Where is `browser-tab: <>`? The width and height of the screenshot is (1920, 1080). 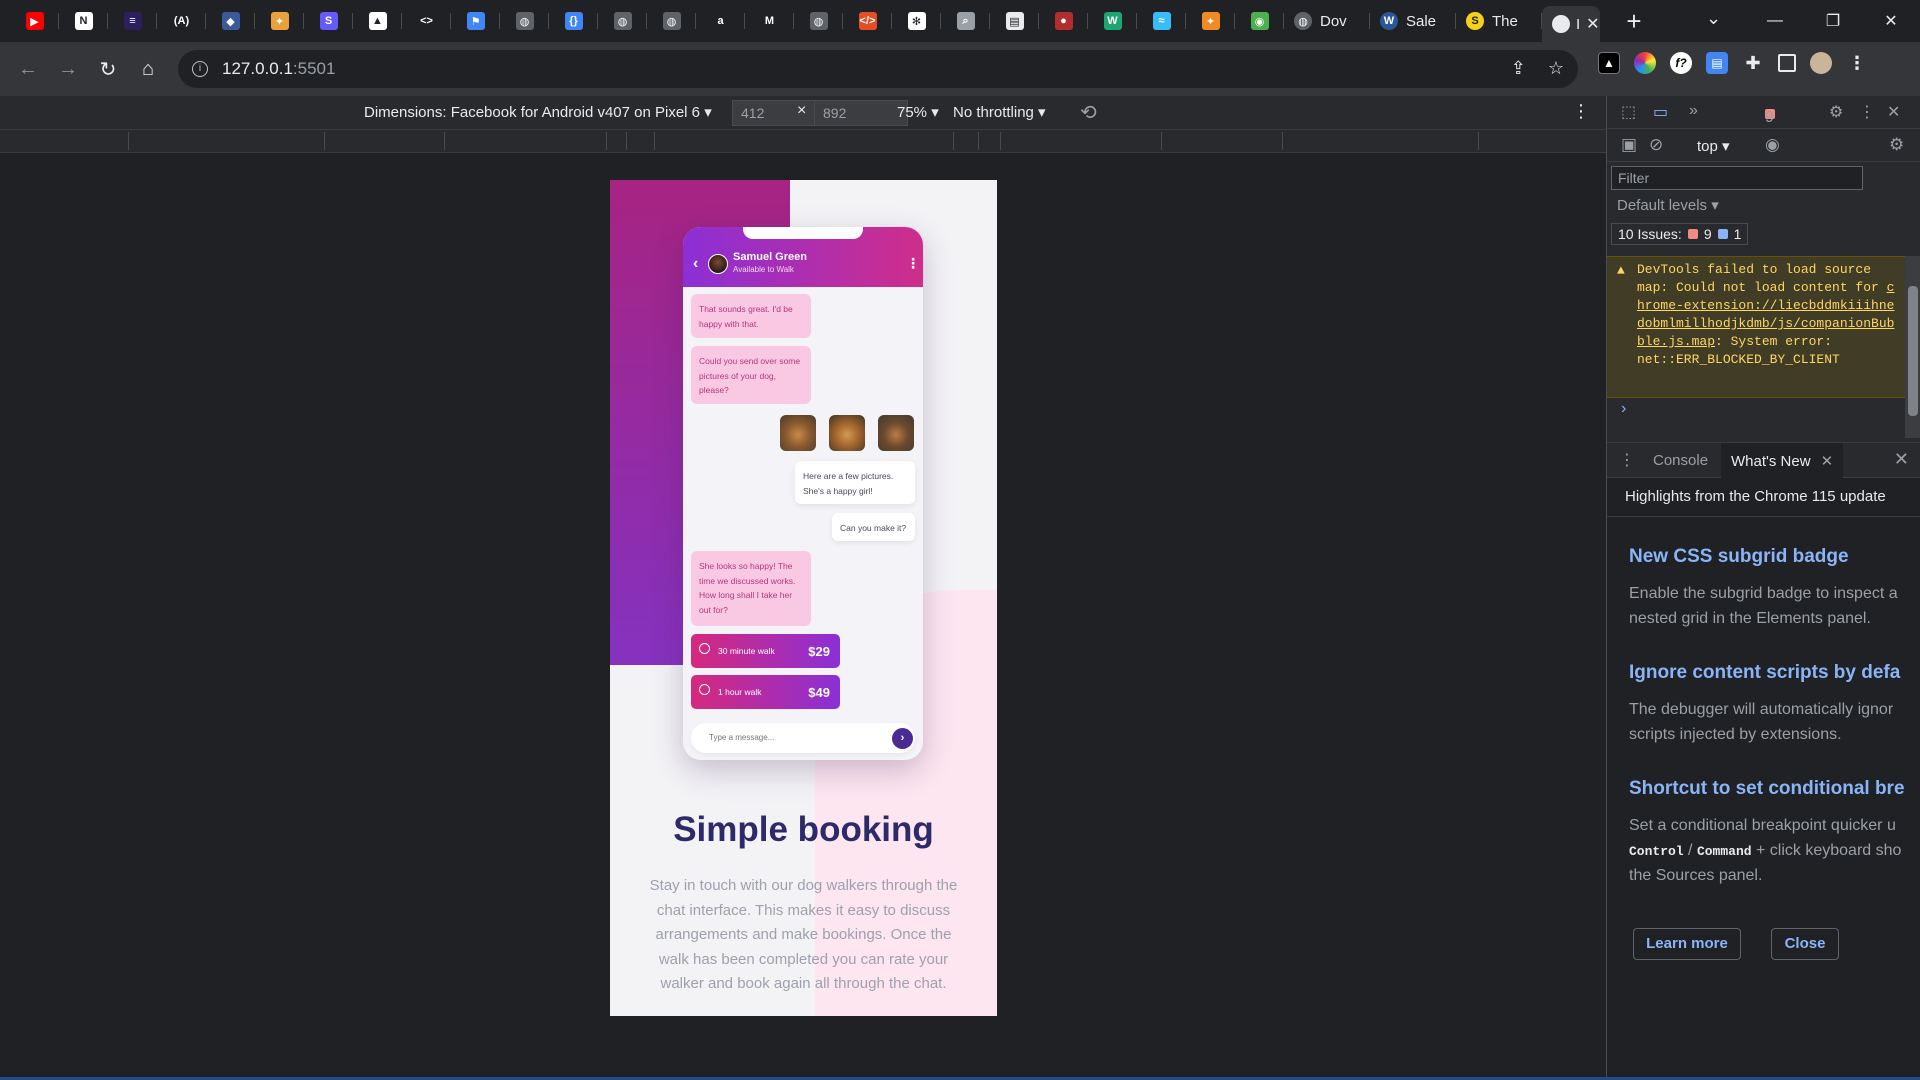
browser-tab: <> is located at coordinates (426, 21).